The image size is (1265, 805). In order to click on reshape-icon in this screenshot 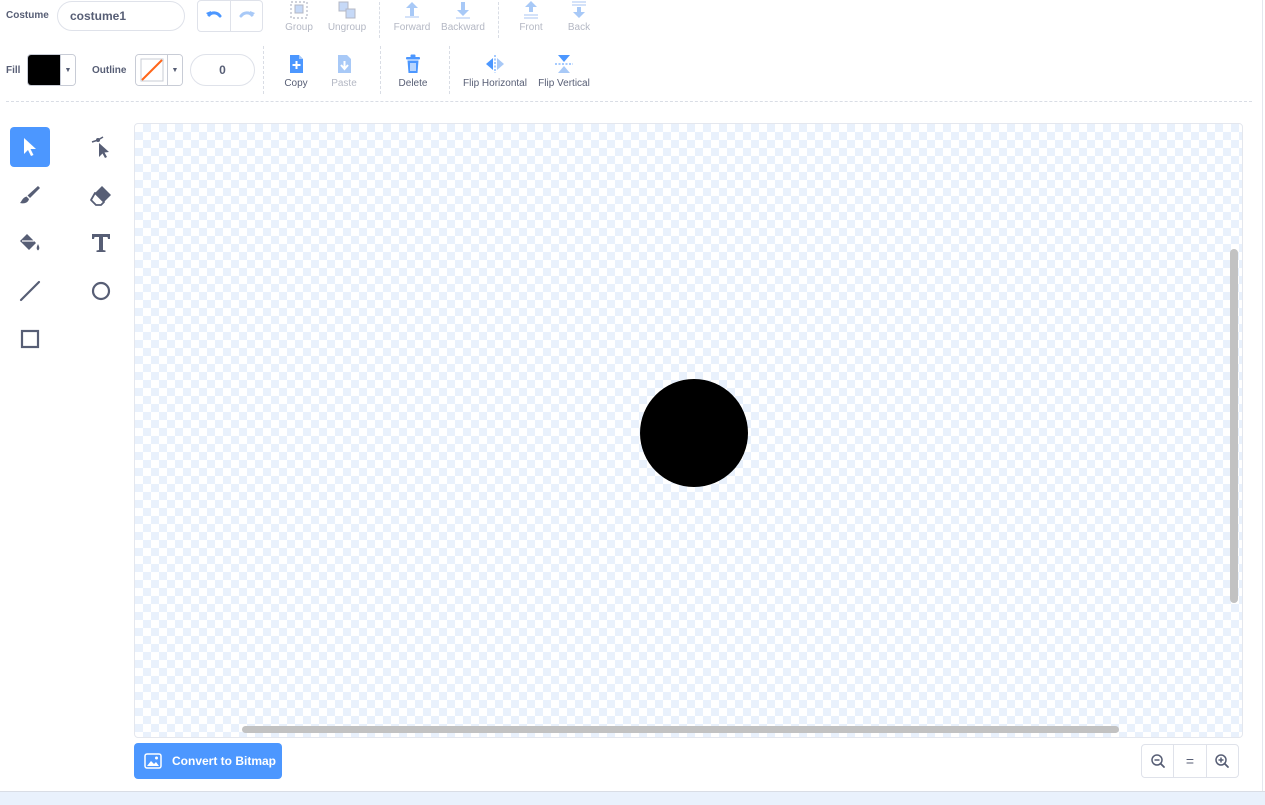, I will do `click(100, 147)`.